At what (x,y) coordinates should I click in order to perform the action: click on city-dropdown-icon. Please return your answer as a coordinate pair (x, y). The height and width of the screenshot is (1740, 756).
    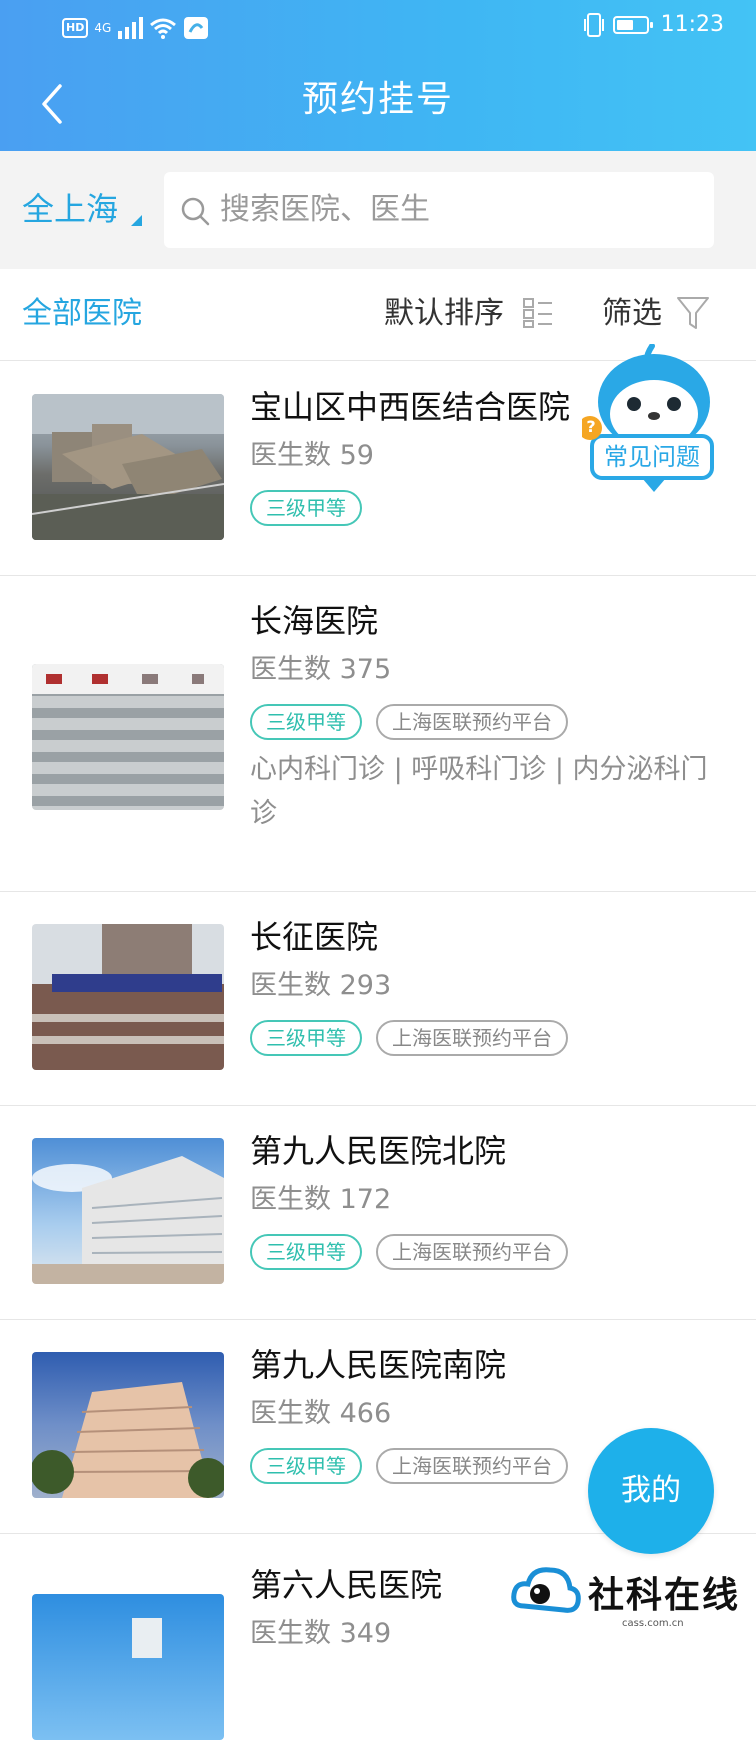
    Looking at the image, I should click on (136, 220).